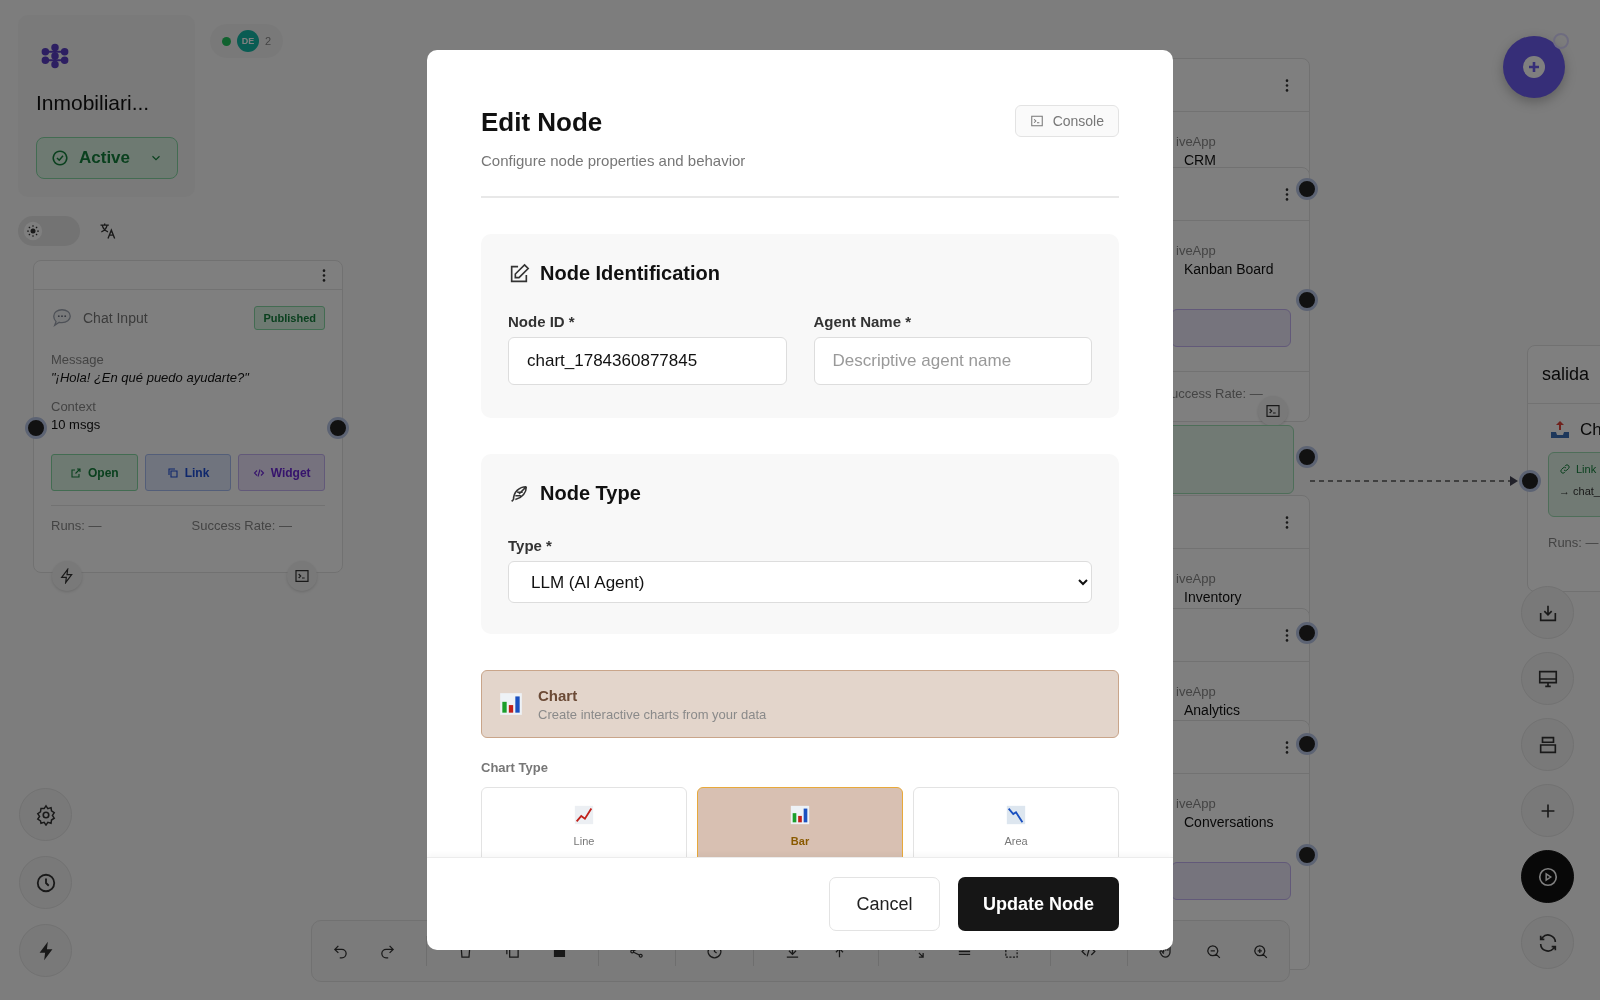 This screenshot has width=1600, height=1000. Describe the element at coordinates (584, 814) in the screenshot. I see `line-chart-icon` at that location.